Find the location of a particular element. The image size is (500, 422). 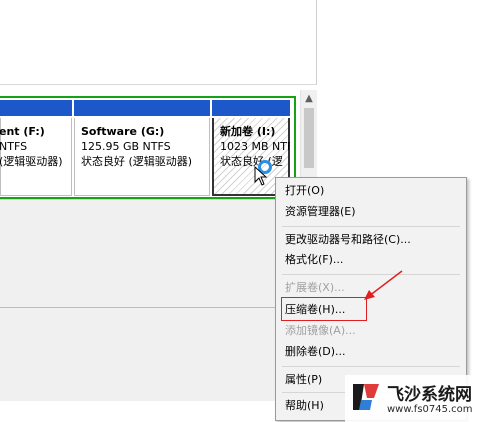

site-logo-icon is located at coordinates (366, 397).